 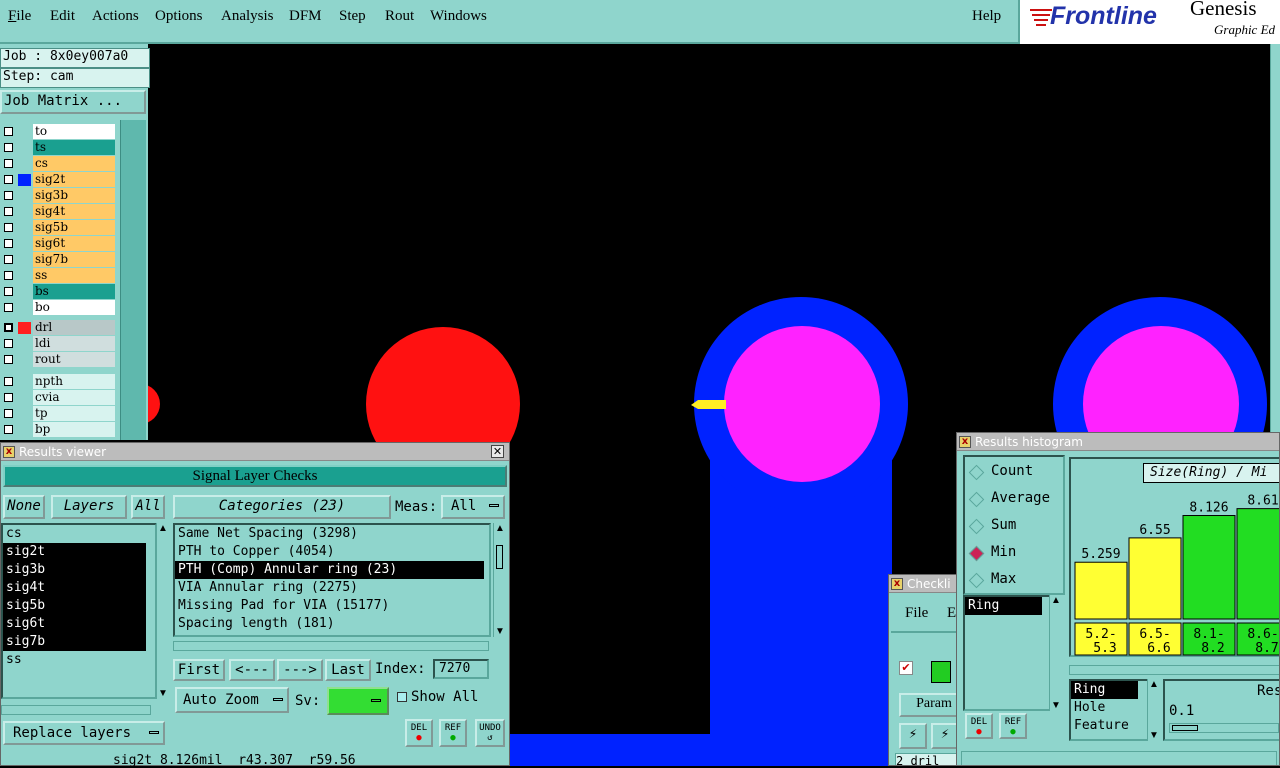 I want to click on layer-row-ts: ts, so click(x=59, y=148).